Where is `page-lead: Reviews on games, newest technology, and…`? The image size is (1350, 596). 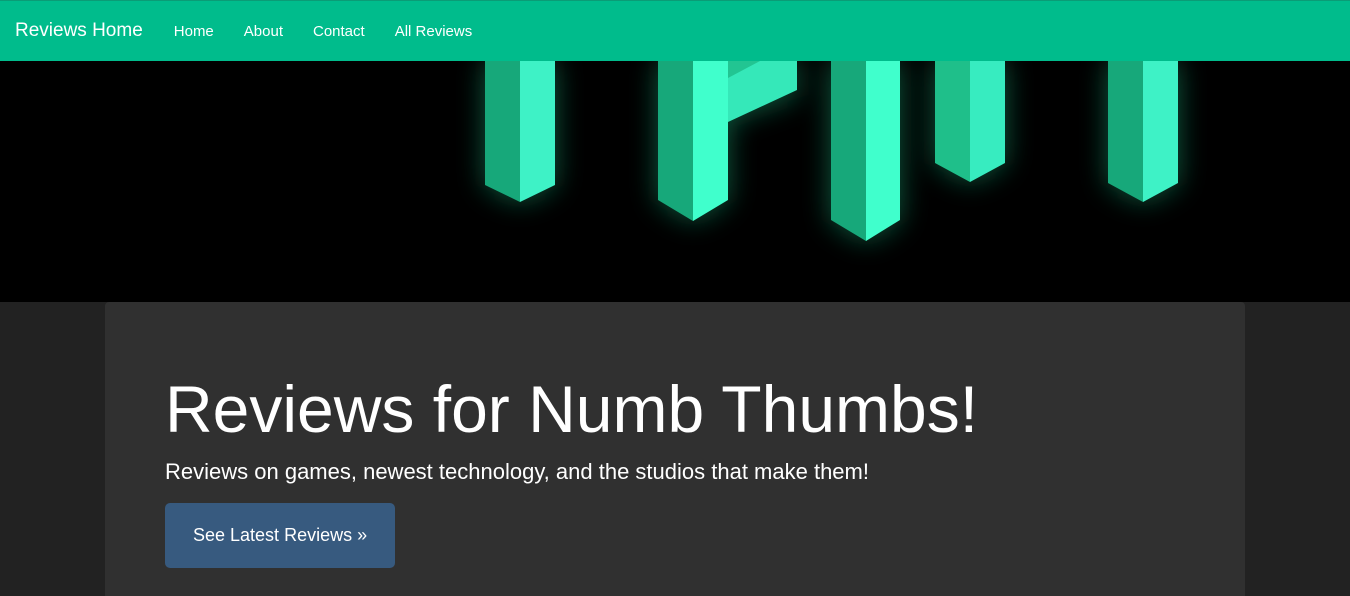
page-lead: Reviews on games, newest technology, and… is located at coordinates (517, 471).